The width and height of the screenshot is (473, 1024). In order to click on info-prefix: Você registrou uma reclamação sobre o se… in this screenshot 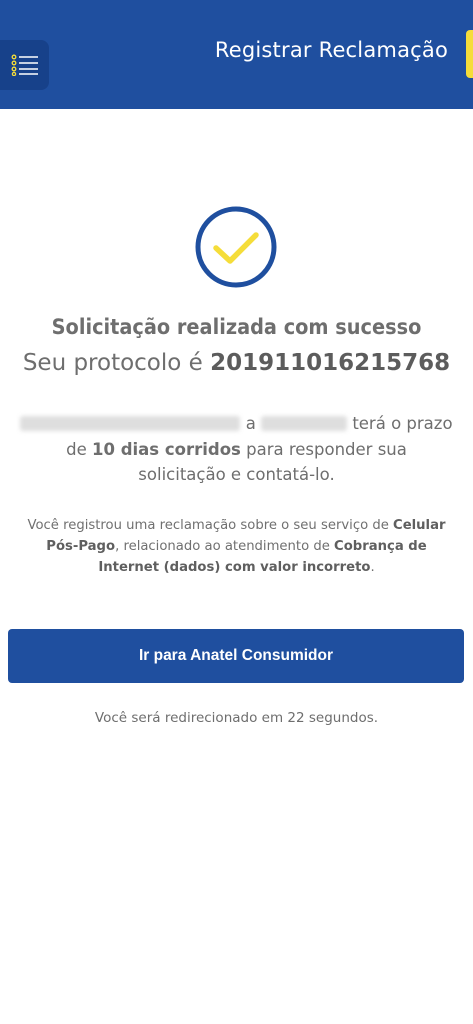, I will do `click(208, 525)`.